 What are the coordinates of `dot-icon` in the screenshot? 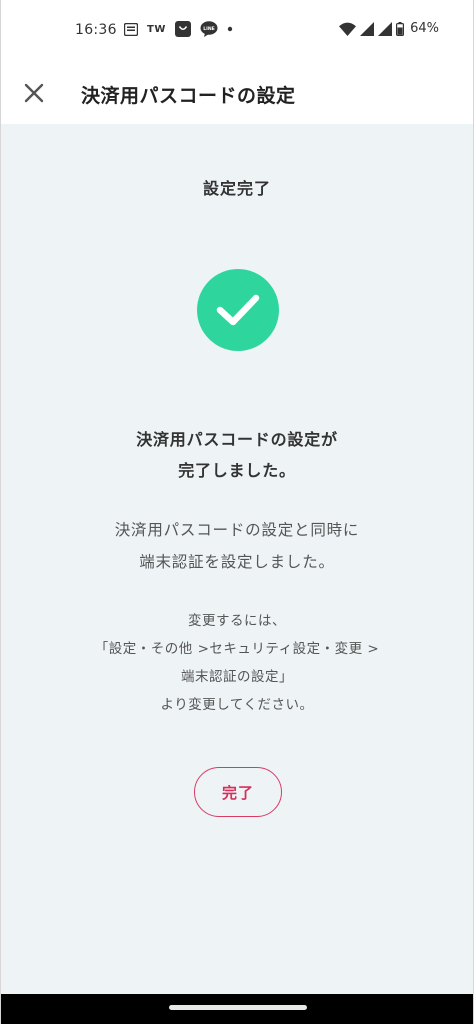 It's located at (230, 29).